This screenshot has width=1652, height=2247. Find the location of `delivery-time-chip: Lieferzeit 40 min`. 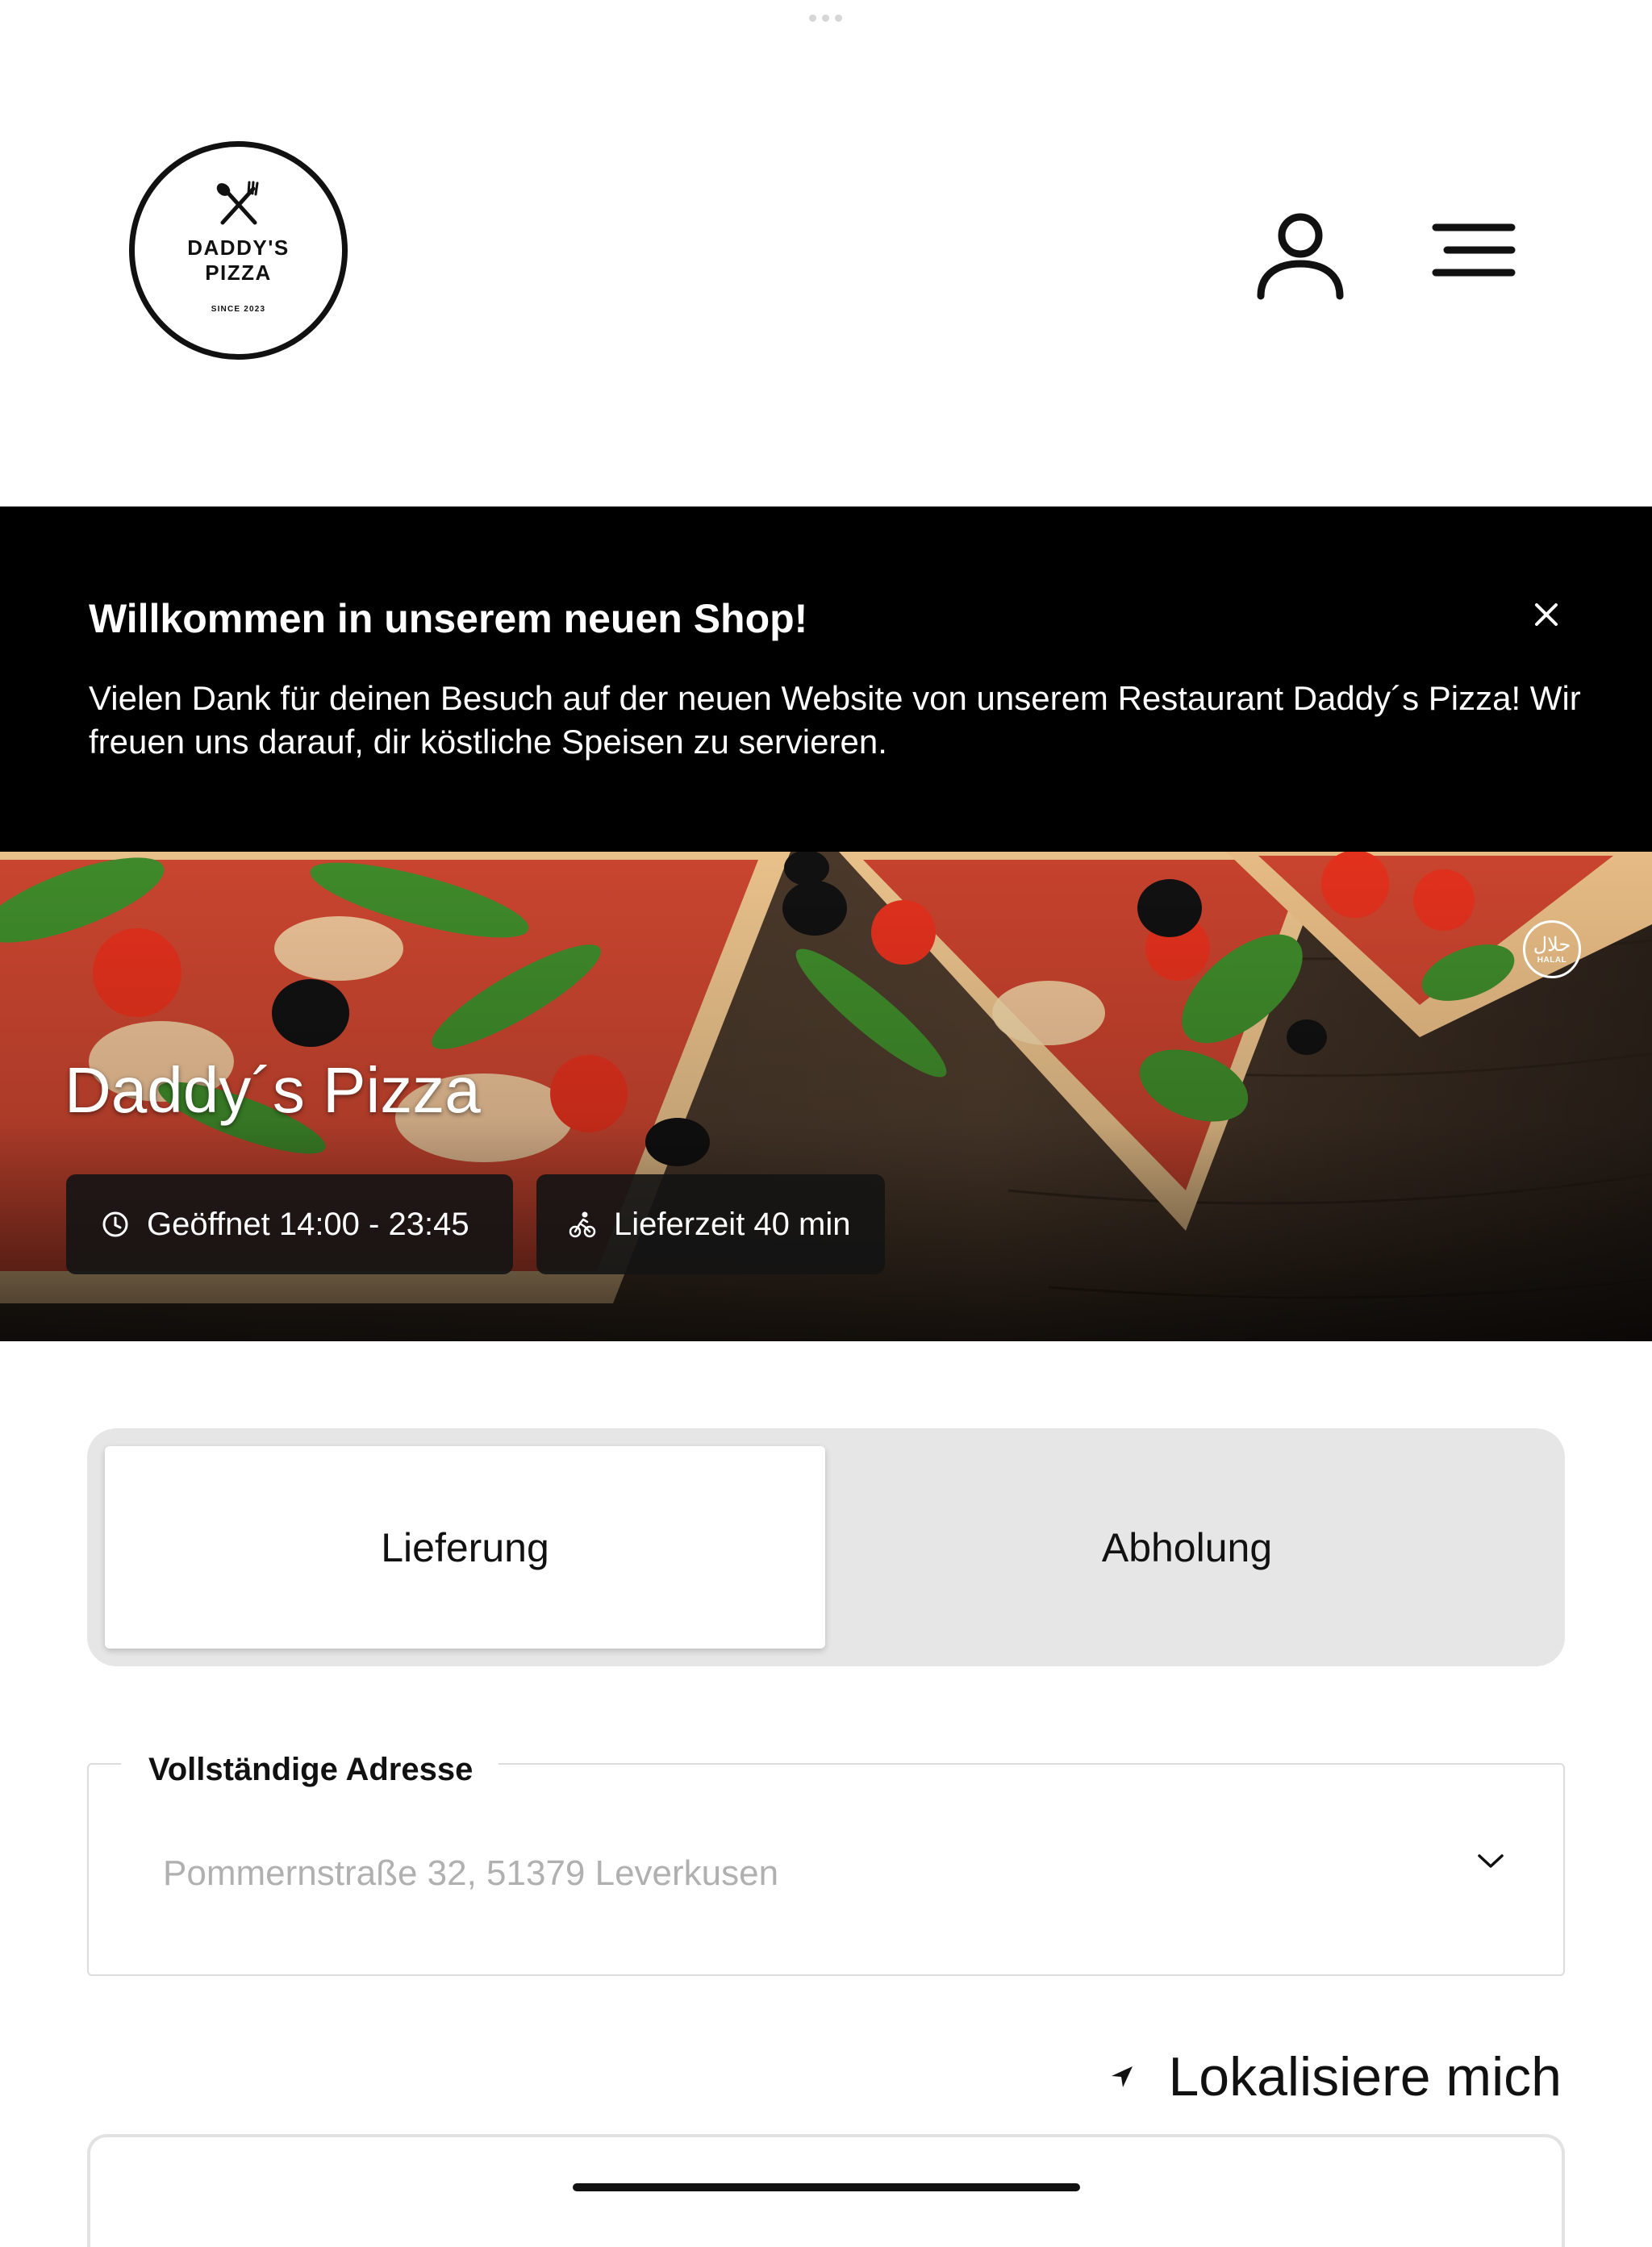

delivery-time-chip: Lieferzeit 40 min is located at coordinates (710, 1224).